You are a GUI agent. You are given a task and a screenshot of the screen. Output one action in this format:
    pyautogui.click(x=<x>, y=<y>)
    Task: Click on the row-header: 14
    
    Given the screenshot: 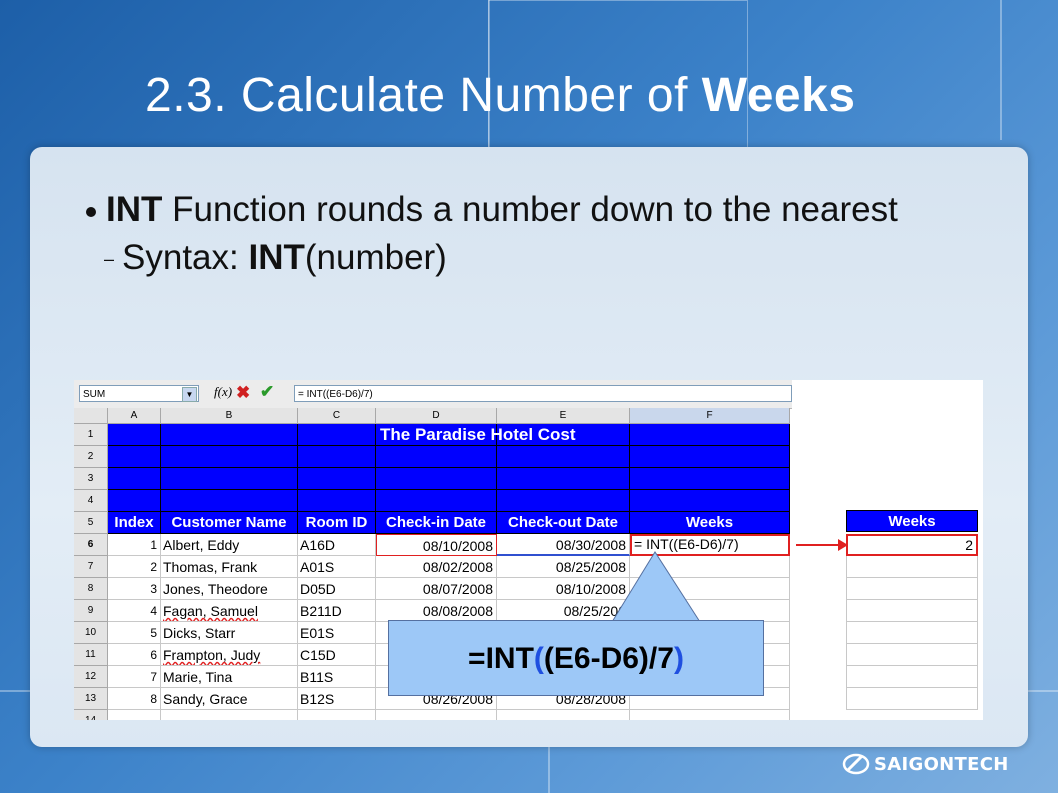 What is the action you would take?
    pyautogui.click(x=91, y=715)
    